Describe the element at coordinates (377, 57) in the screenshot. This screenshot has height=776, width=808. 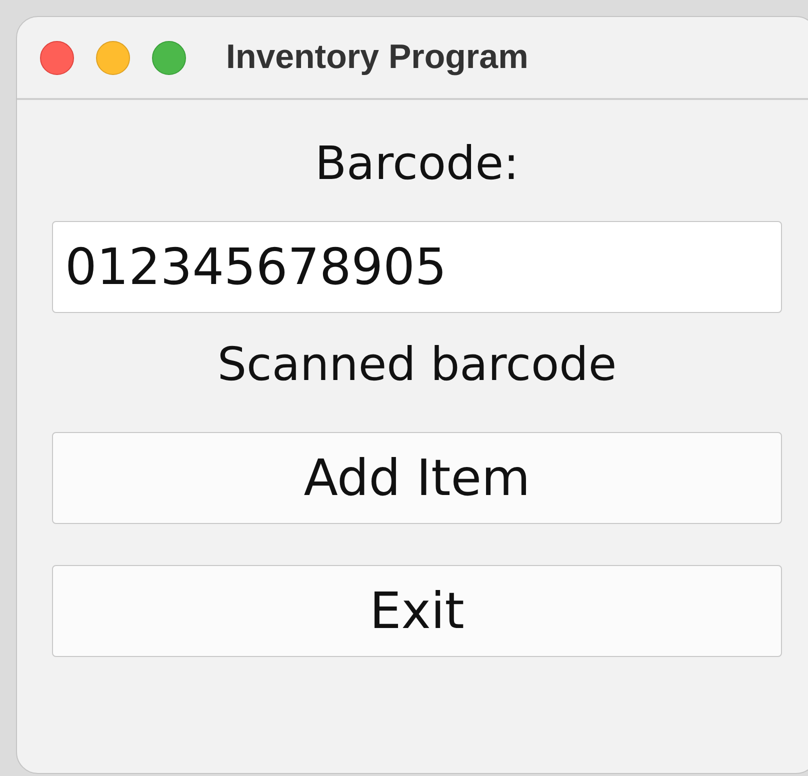
I see `window-title: Inventory Program` at that location.